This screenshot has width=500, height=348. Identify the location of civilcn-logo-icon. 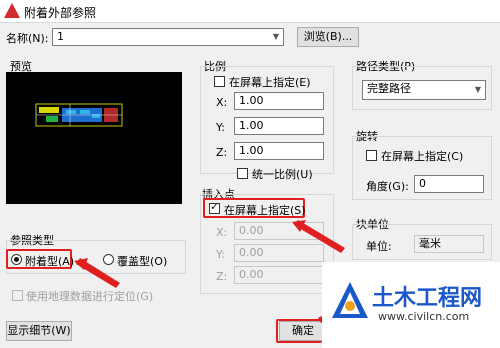
(350, 300).